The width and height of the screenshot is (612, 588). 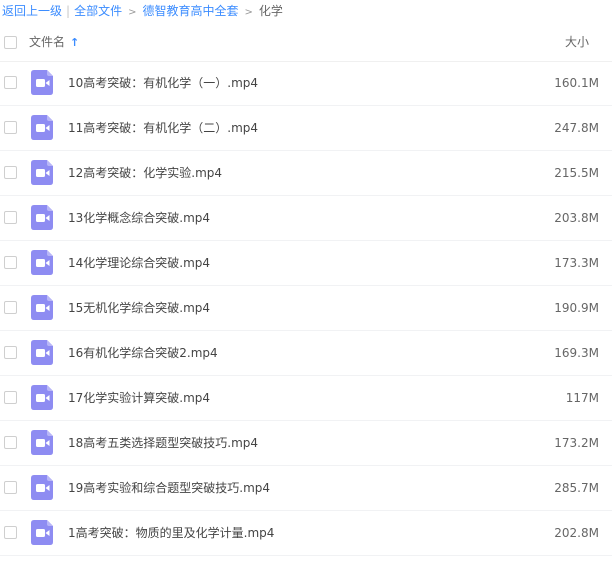 What do you see at coordinates (576, 83) in the screenshot?
I see `file-size: 160.1M` at bounding box center [576, 83].